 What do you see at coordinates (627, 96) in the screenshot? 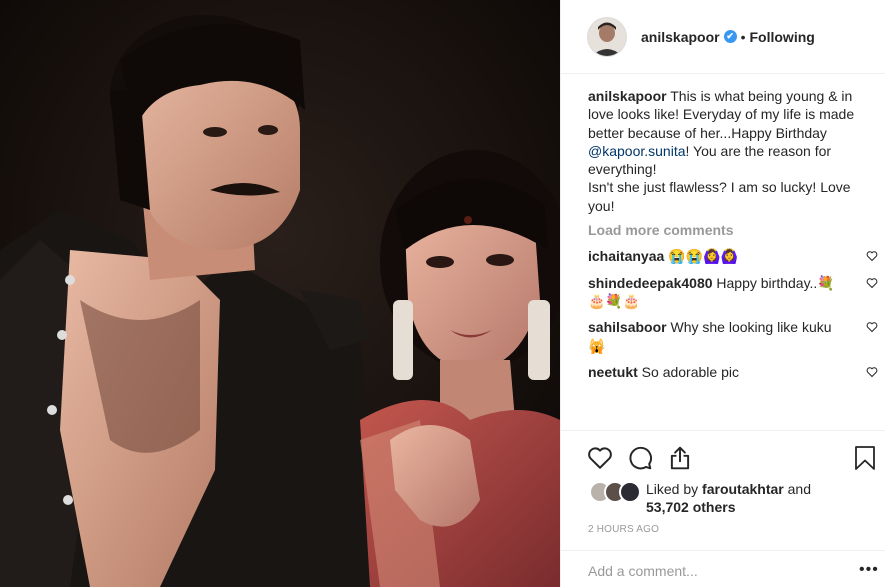
I see `caption-username: anilskapoor` at bounding box center [627, 96].